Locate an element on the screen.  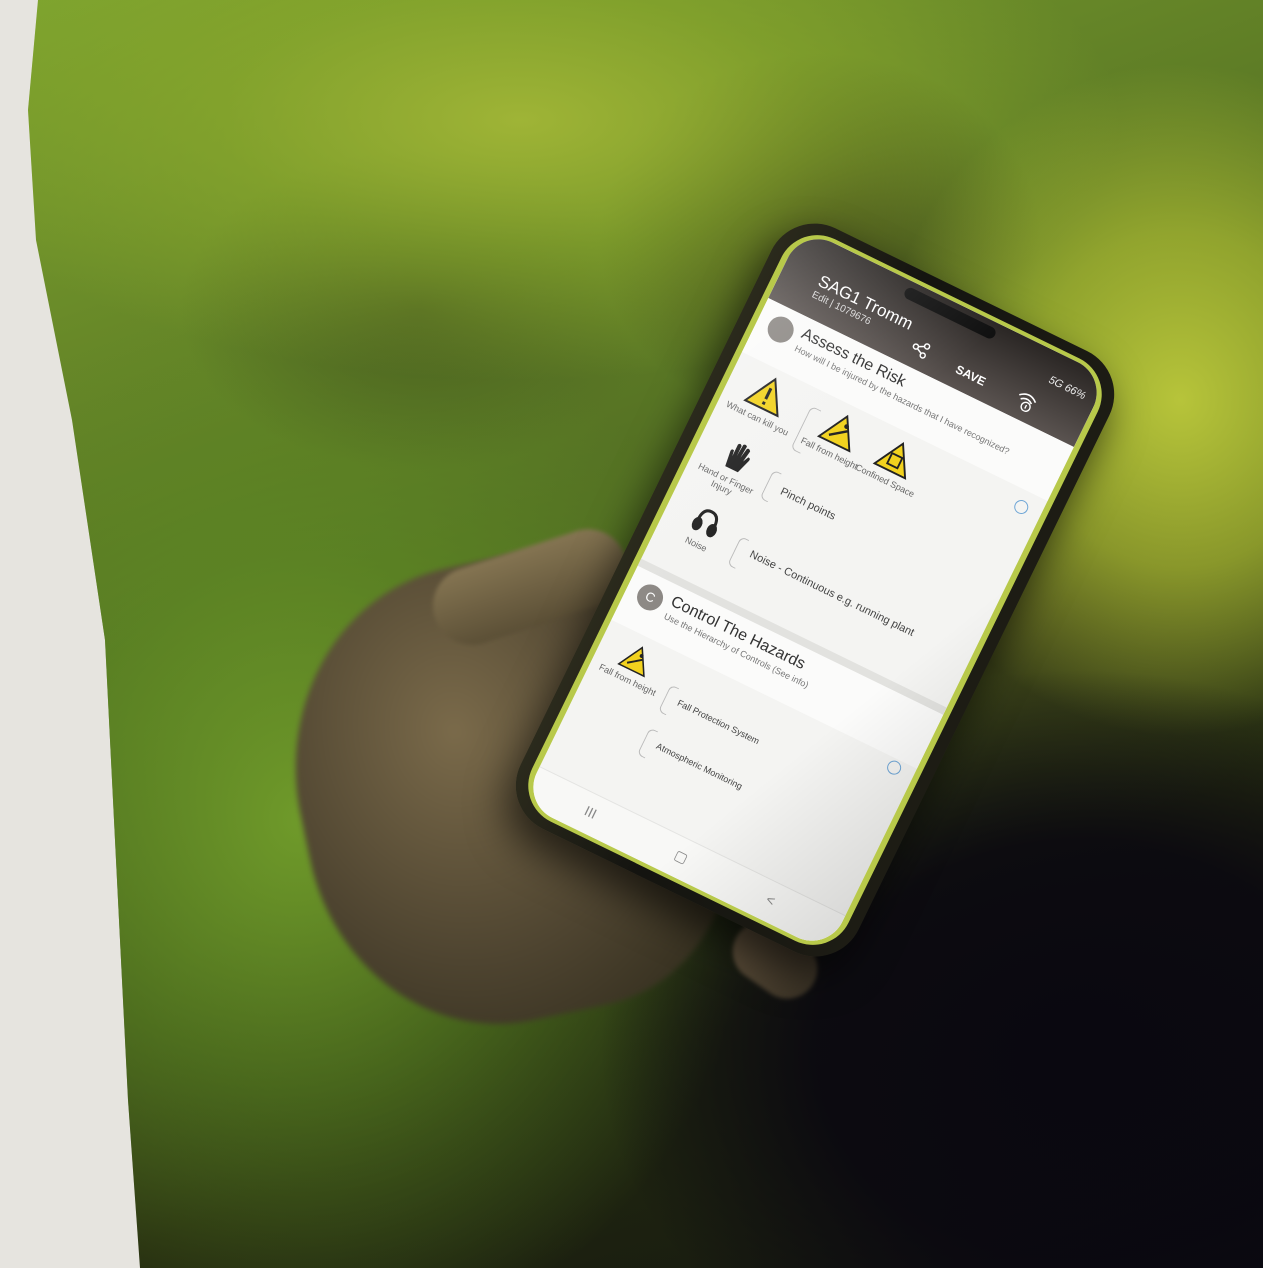
control-item: Atmospheric Monitoring is located at coordinates (699, 766).